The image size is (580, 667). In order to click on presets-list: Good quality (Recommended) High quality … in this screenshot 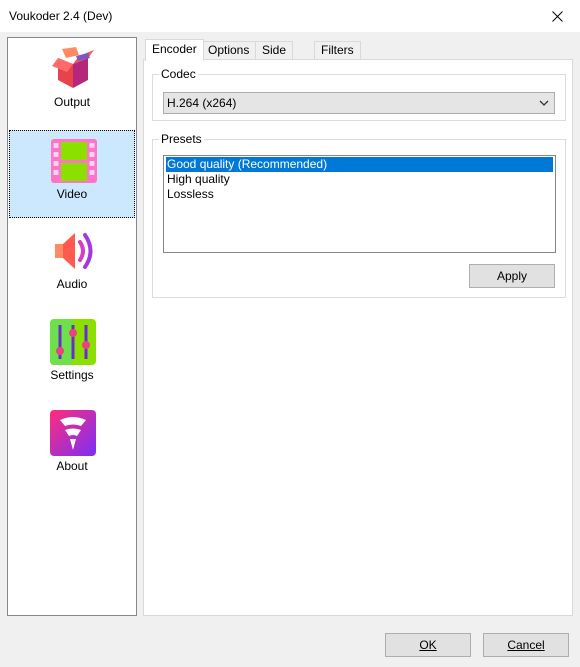, I will do `click(359, 204)`.